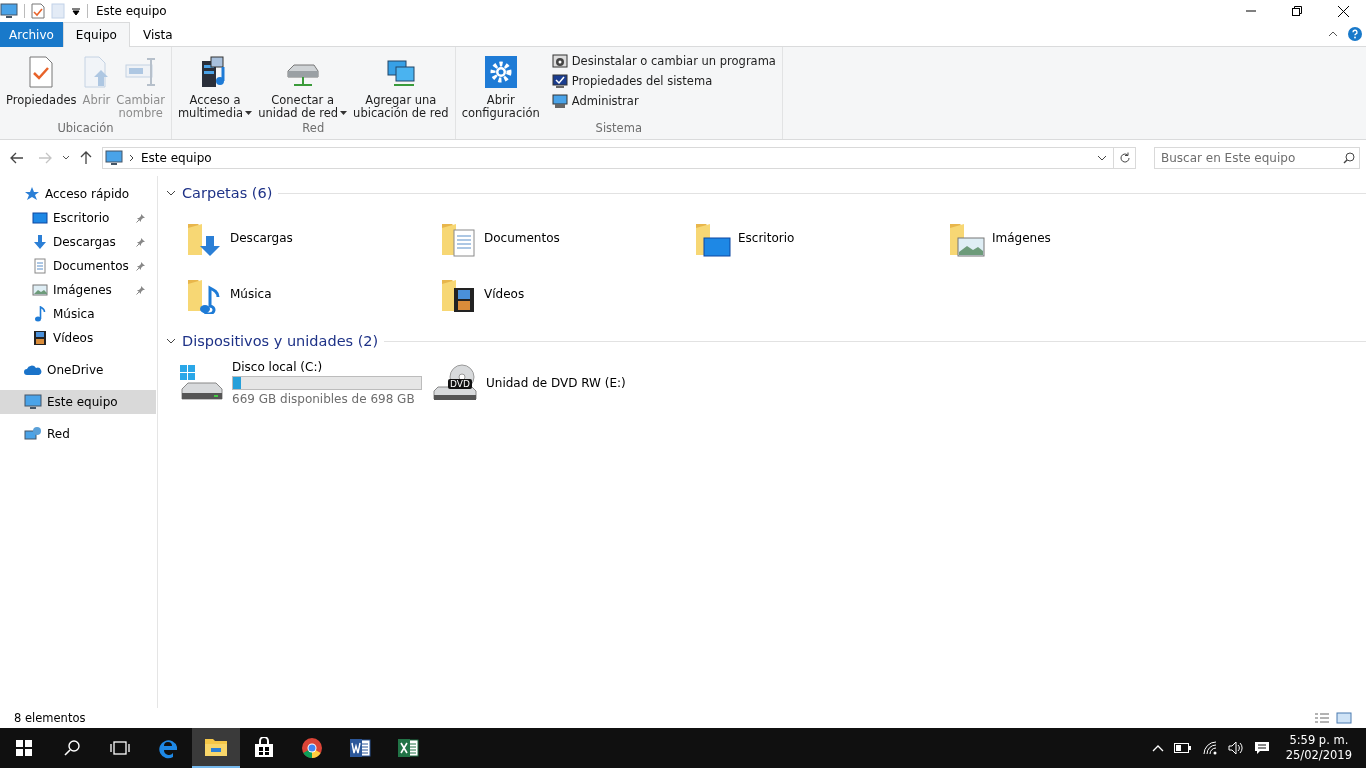 Image resolution: width=1366 pixels, height=768 pixels. I want to click on search-field: Buscar en Este equipo, so click(1257, 158).